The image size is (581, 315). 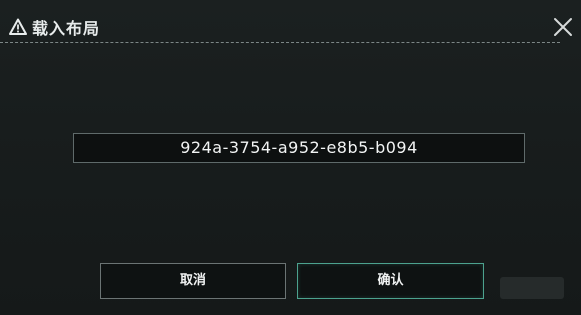 I want to click on warning-triangle-icon, so click(x=18, y=26).